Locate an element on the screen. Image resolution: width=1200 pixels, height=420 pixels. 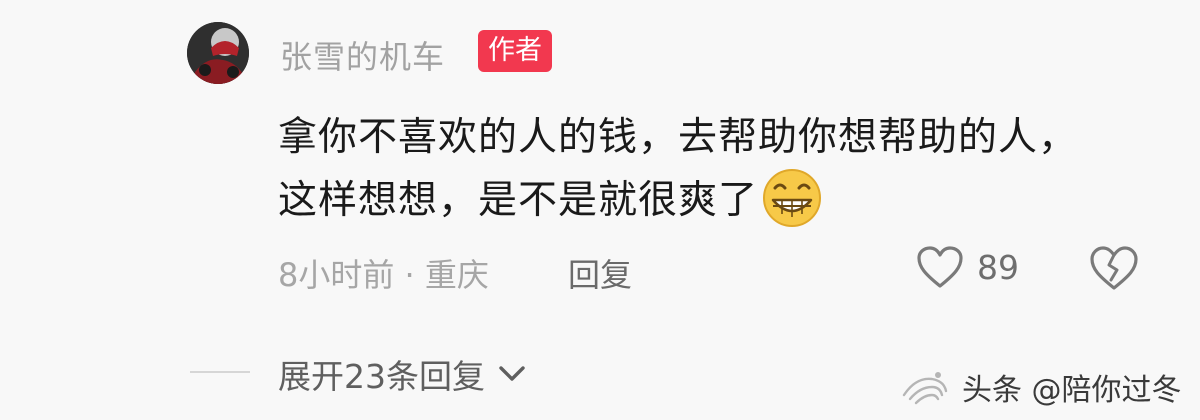
broken-heart-icon is located at coordinates (1114, 268).